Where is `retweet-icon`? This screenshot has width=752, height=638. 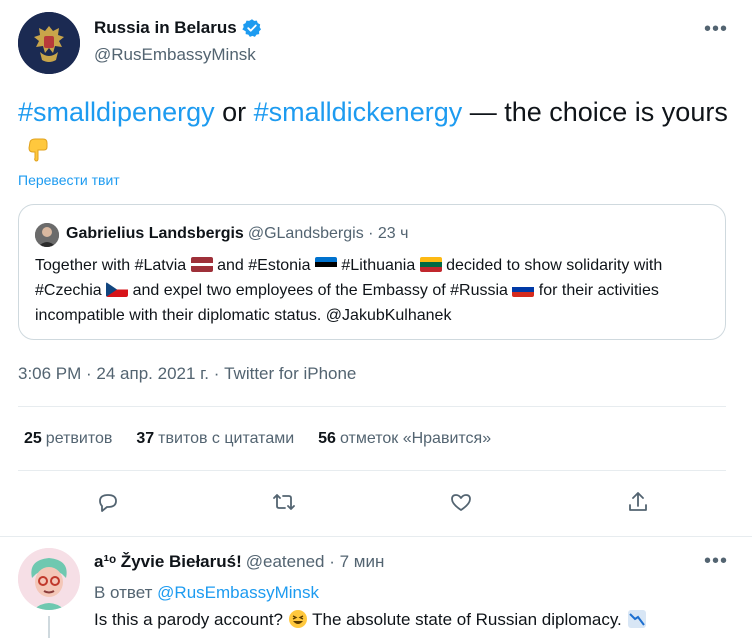
retweet-icon is located at coordinates (284, 502).